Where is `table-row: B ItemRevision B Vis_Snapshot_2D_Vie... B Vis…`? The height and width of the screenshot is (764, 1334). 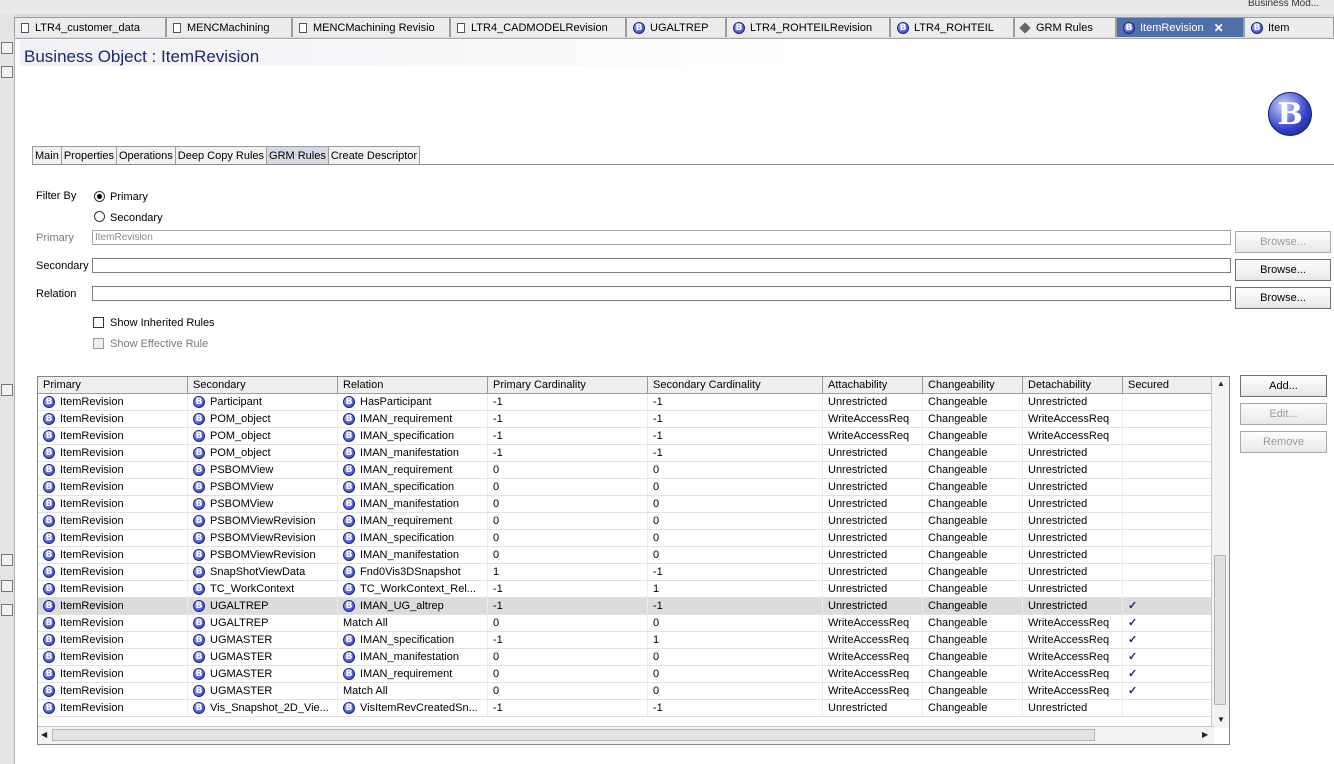
table-row: B ItemRevision B Vis_Snapshot_2D_Vie... B Vis… is located at coordinates (625, 708).